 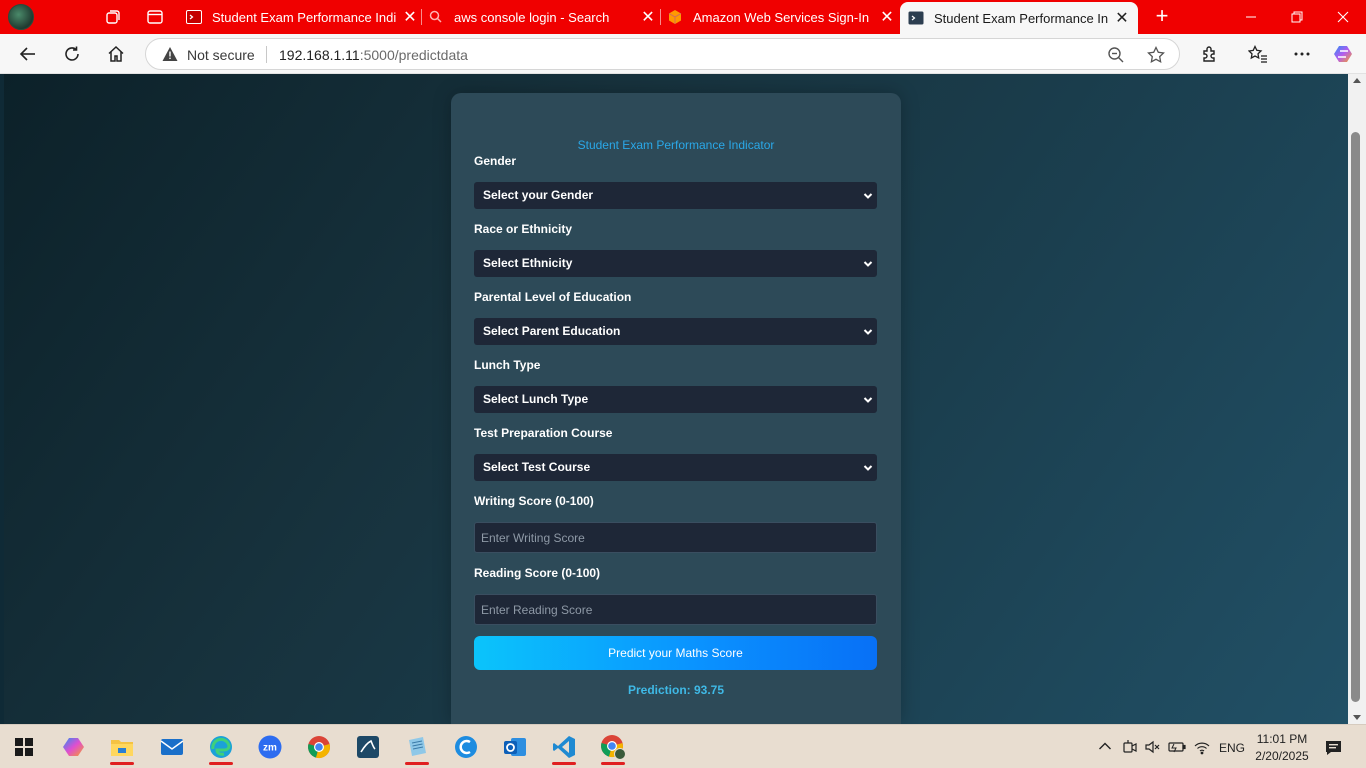 What do you see at coordinates (21, 17) in the screenshot?
I see `profile-avatar` at bounding box center [21, 17].